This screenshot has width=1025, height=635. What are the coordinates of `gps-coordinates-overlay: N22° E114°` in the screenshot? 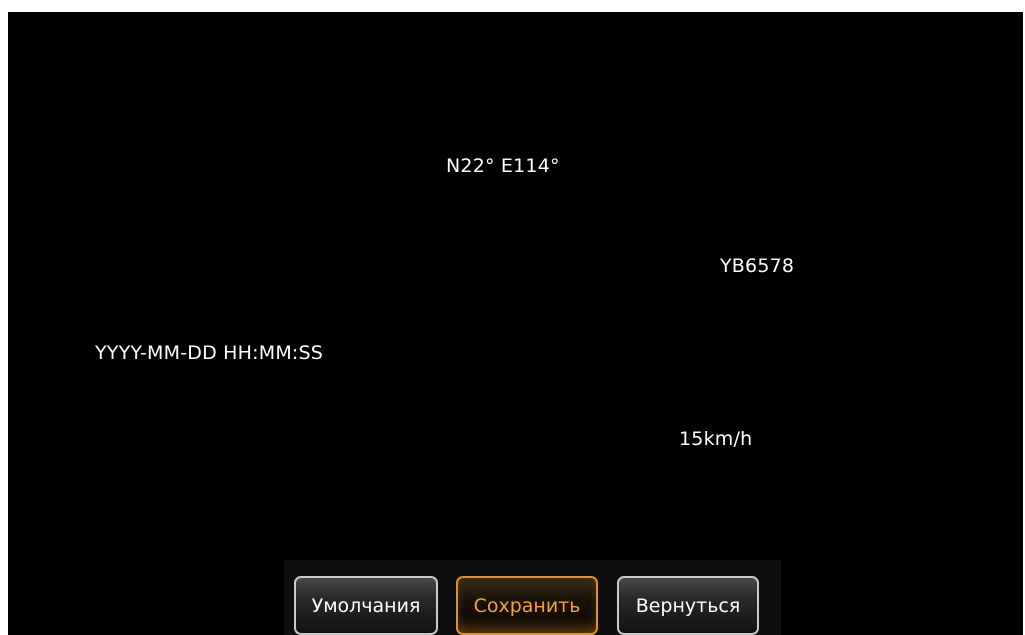 It's located at (503, 166).